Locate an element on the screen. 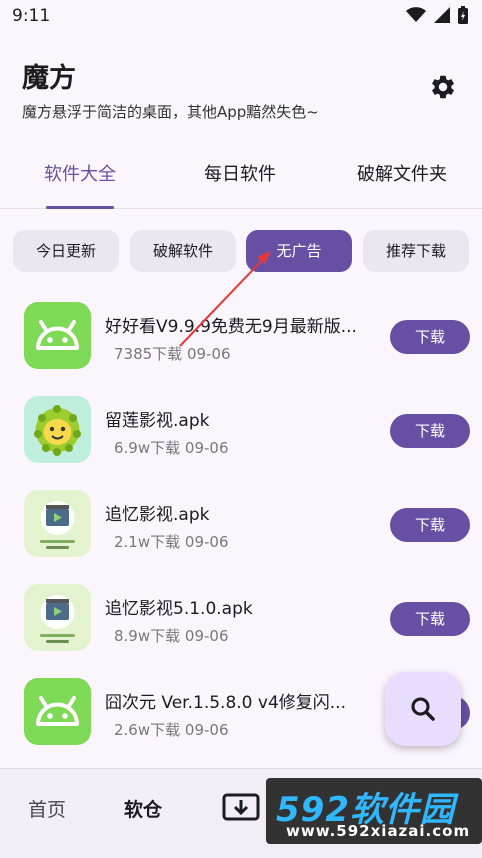  battery-icon is located at coordinates (463, 15).